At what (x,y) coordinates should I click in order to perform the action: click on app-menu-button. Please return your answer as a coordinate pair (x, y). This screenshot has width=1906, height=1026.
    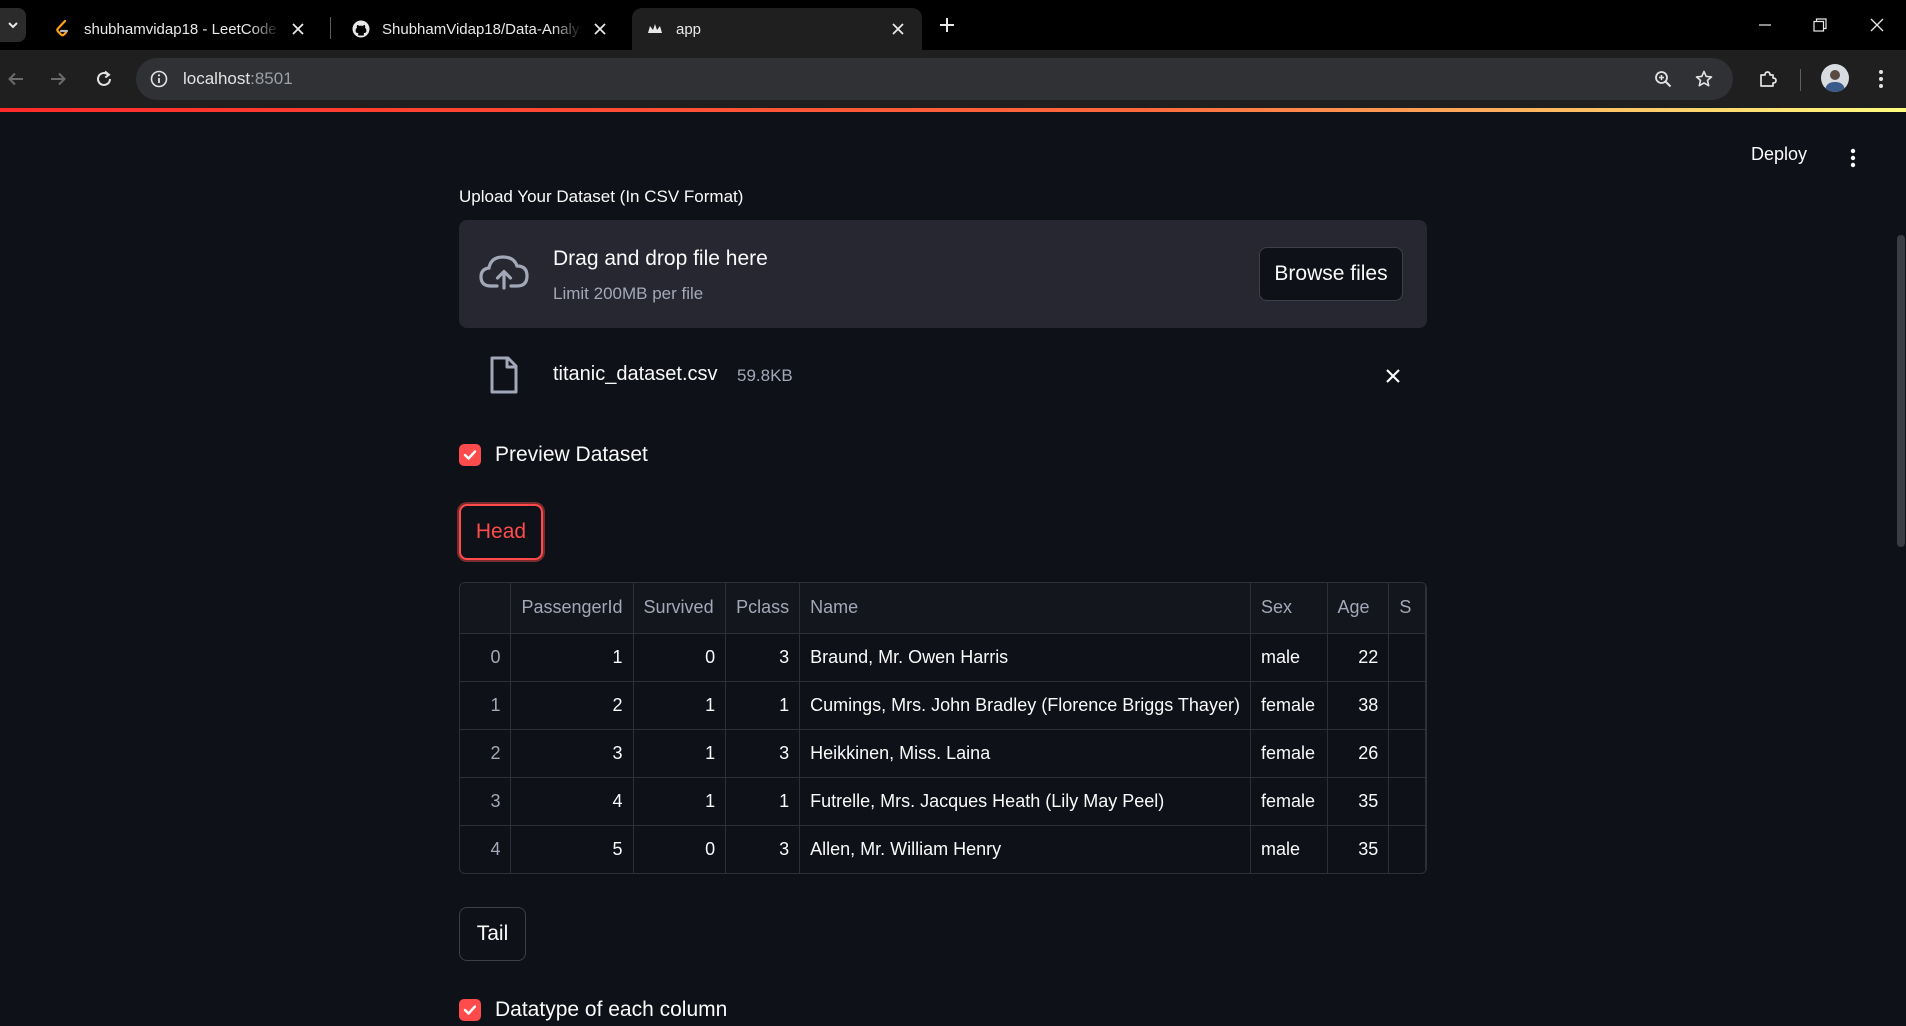
    Looking at the image, I should click on (1853, 158).